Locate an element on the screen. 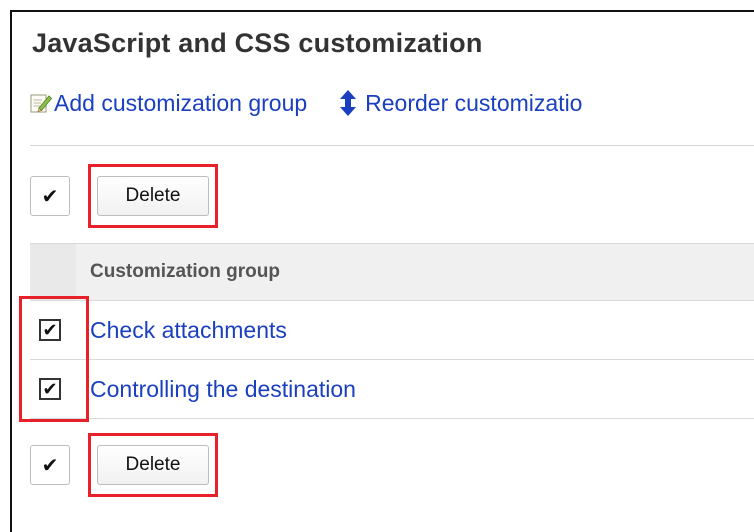 This screenshot has height=532, width=754. table-row: ✔ Controlling the destination is located at coordinates (392, 389).